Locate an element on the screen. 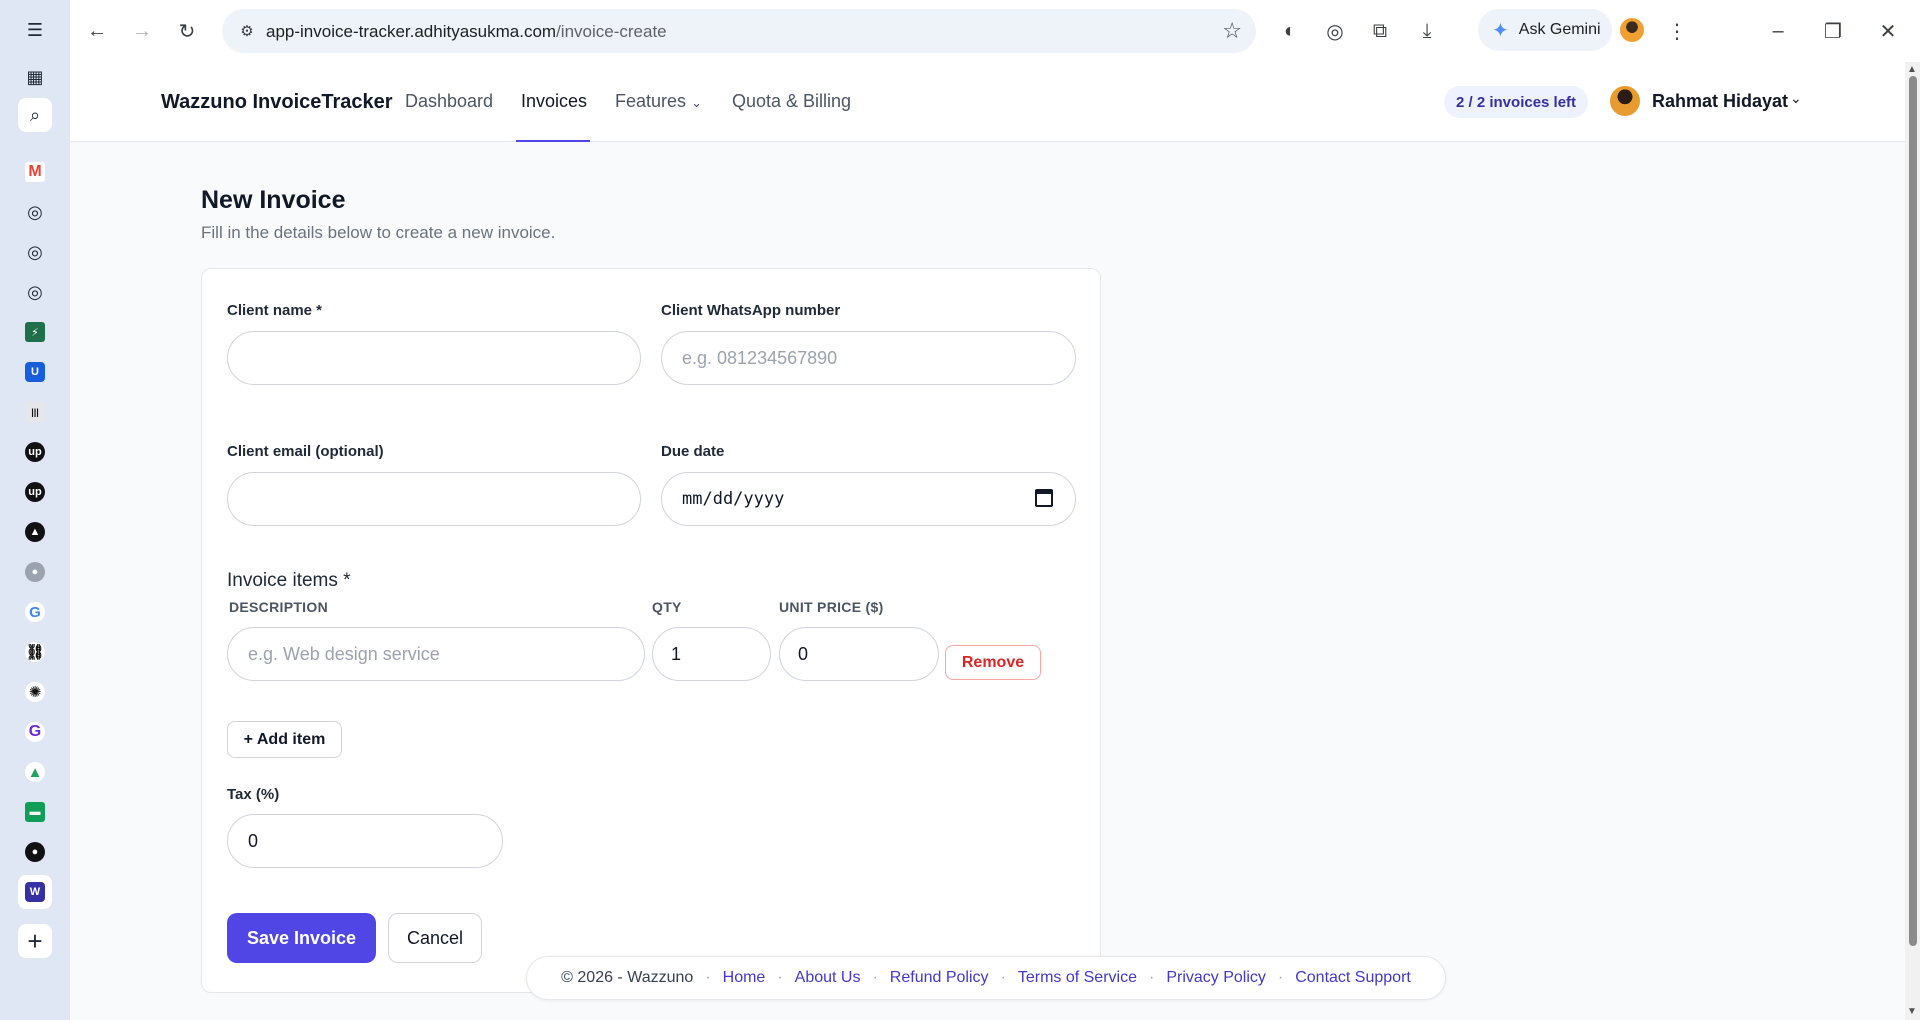 The height and width of the screenshot is (1020, 1920). avatar is located at coordinates (1625, 101).